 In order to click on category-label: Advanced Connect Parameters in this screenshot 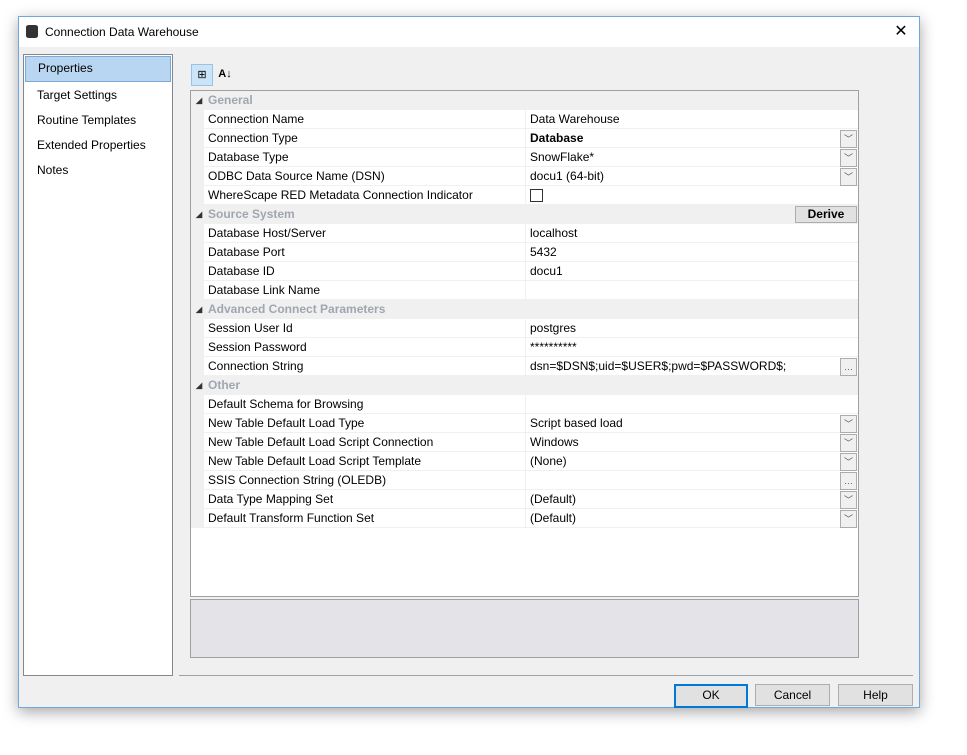, I will do `click(297, 309)`.